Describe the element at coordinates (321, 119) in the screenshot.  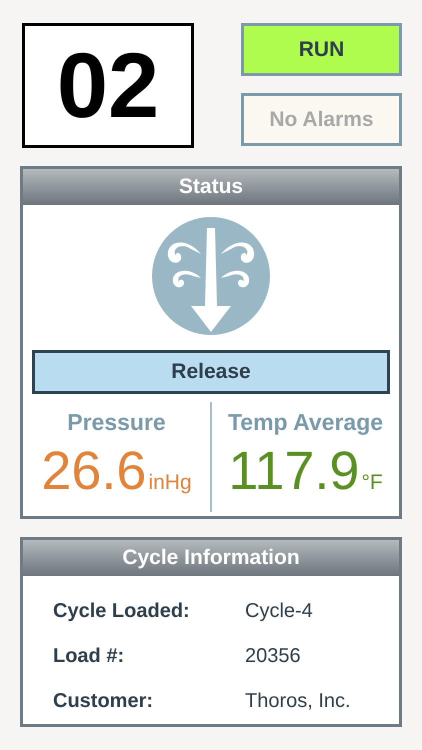
I see `status-indicator: No Alarms` at that location.